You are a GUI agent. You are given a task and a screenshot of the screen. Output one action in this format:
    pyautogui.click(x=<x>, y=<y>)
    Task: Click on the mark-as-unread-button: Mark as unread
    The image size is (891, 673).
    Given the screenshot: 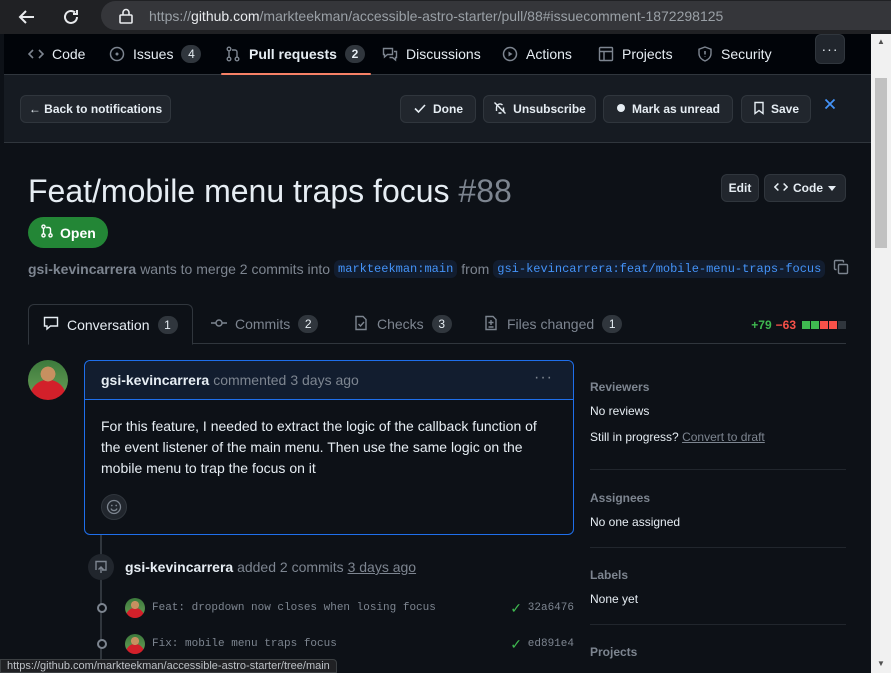 What is the action you would take?
    pyautogui.click(x=668, y=109)
    